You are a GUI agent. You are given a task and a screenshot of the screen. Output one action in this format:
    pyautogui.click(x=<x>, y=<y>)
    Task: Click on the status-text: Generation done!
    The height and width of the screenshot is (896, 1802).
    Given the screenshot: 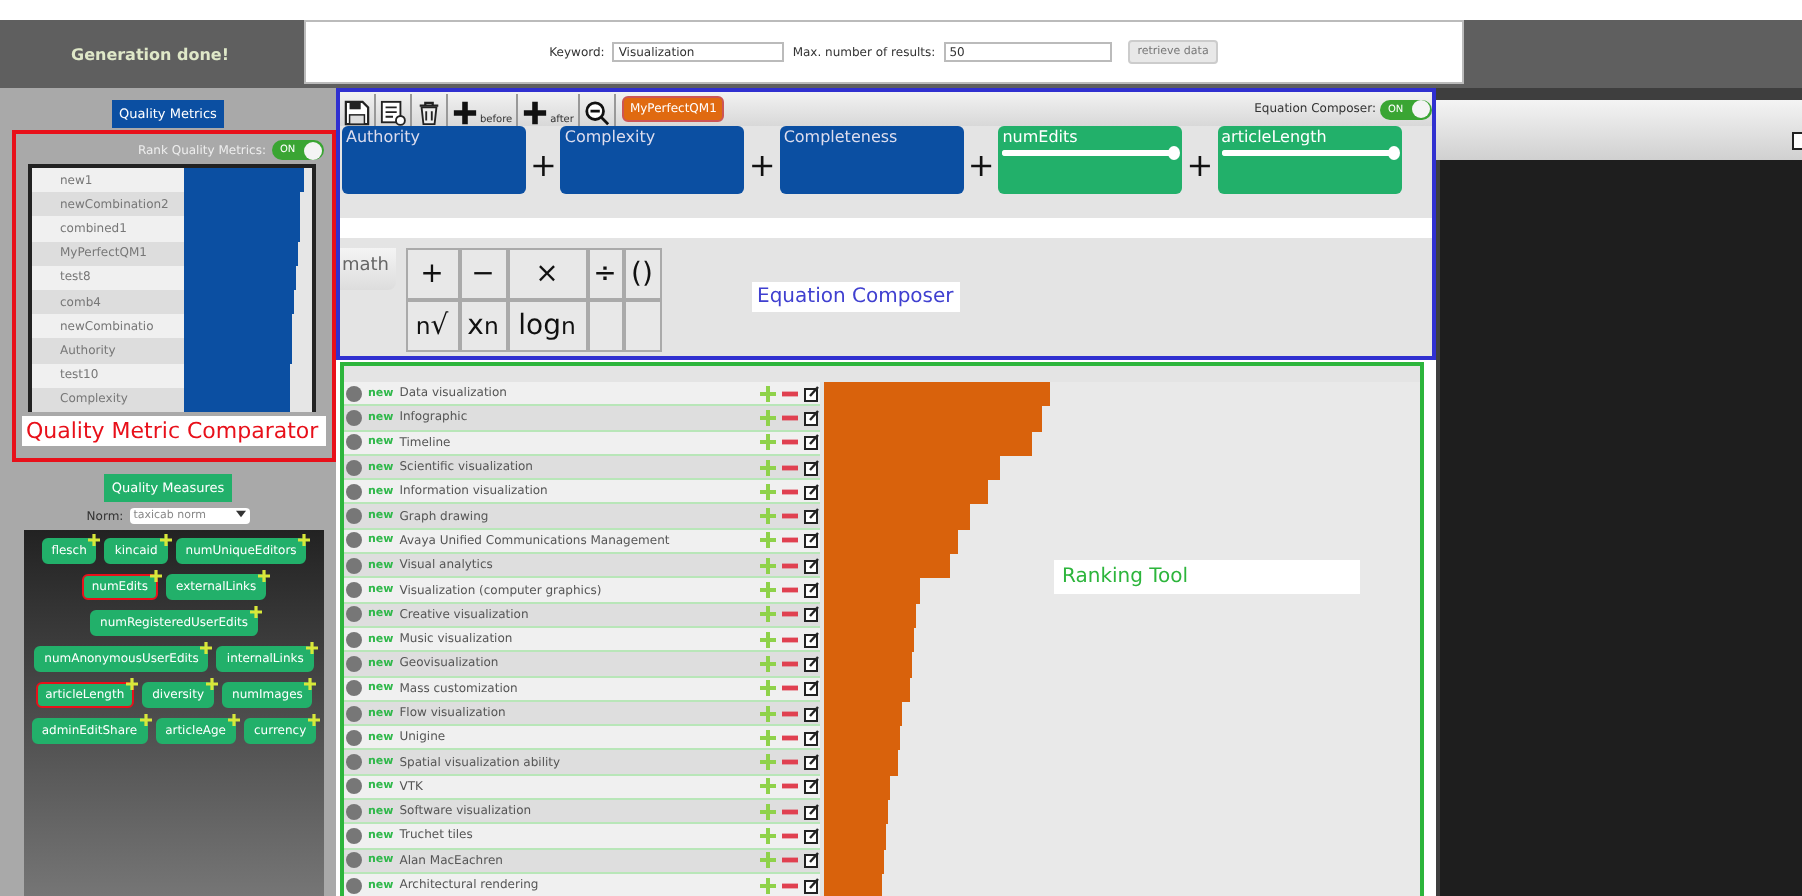 What is the action you would take?
    pyautogui.click(x=150, y=54)
    